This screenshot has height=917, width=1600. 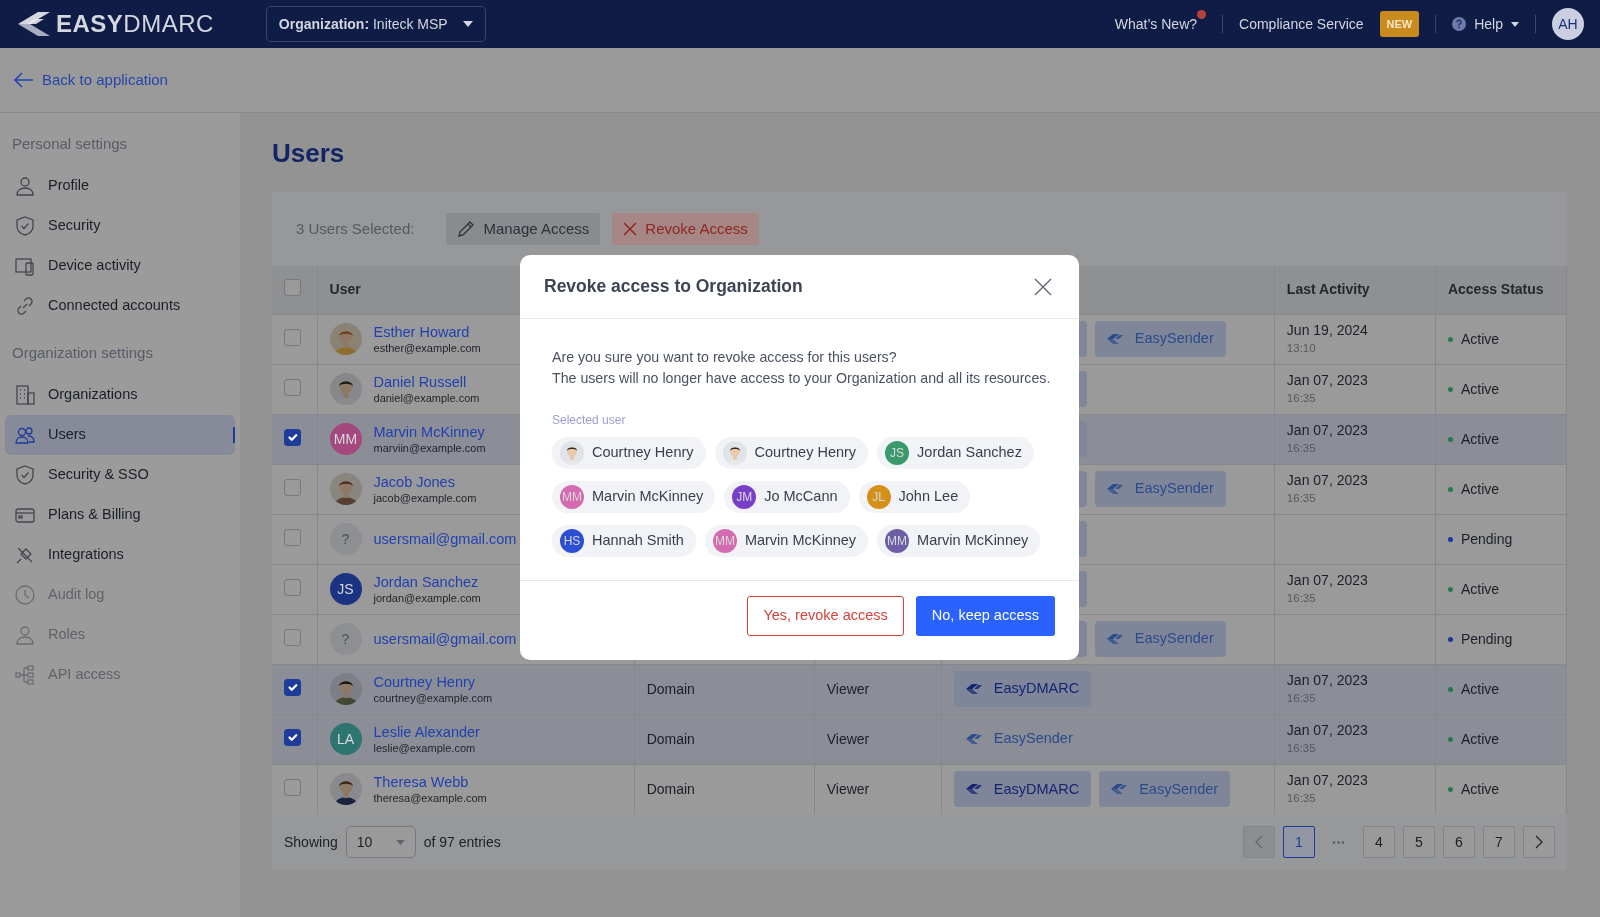 What do you see at coordinates (1486, 539) in the screenshot?
I see `status-label: Pending` at bounding box center [1486, 539].